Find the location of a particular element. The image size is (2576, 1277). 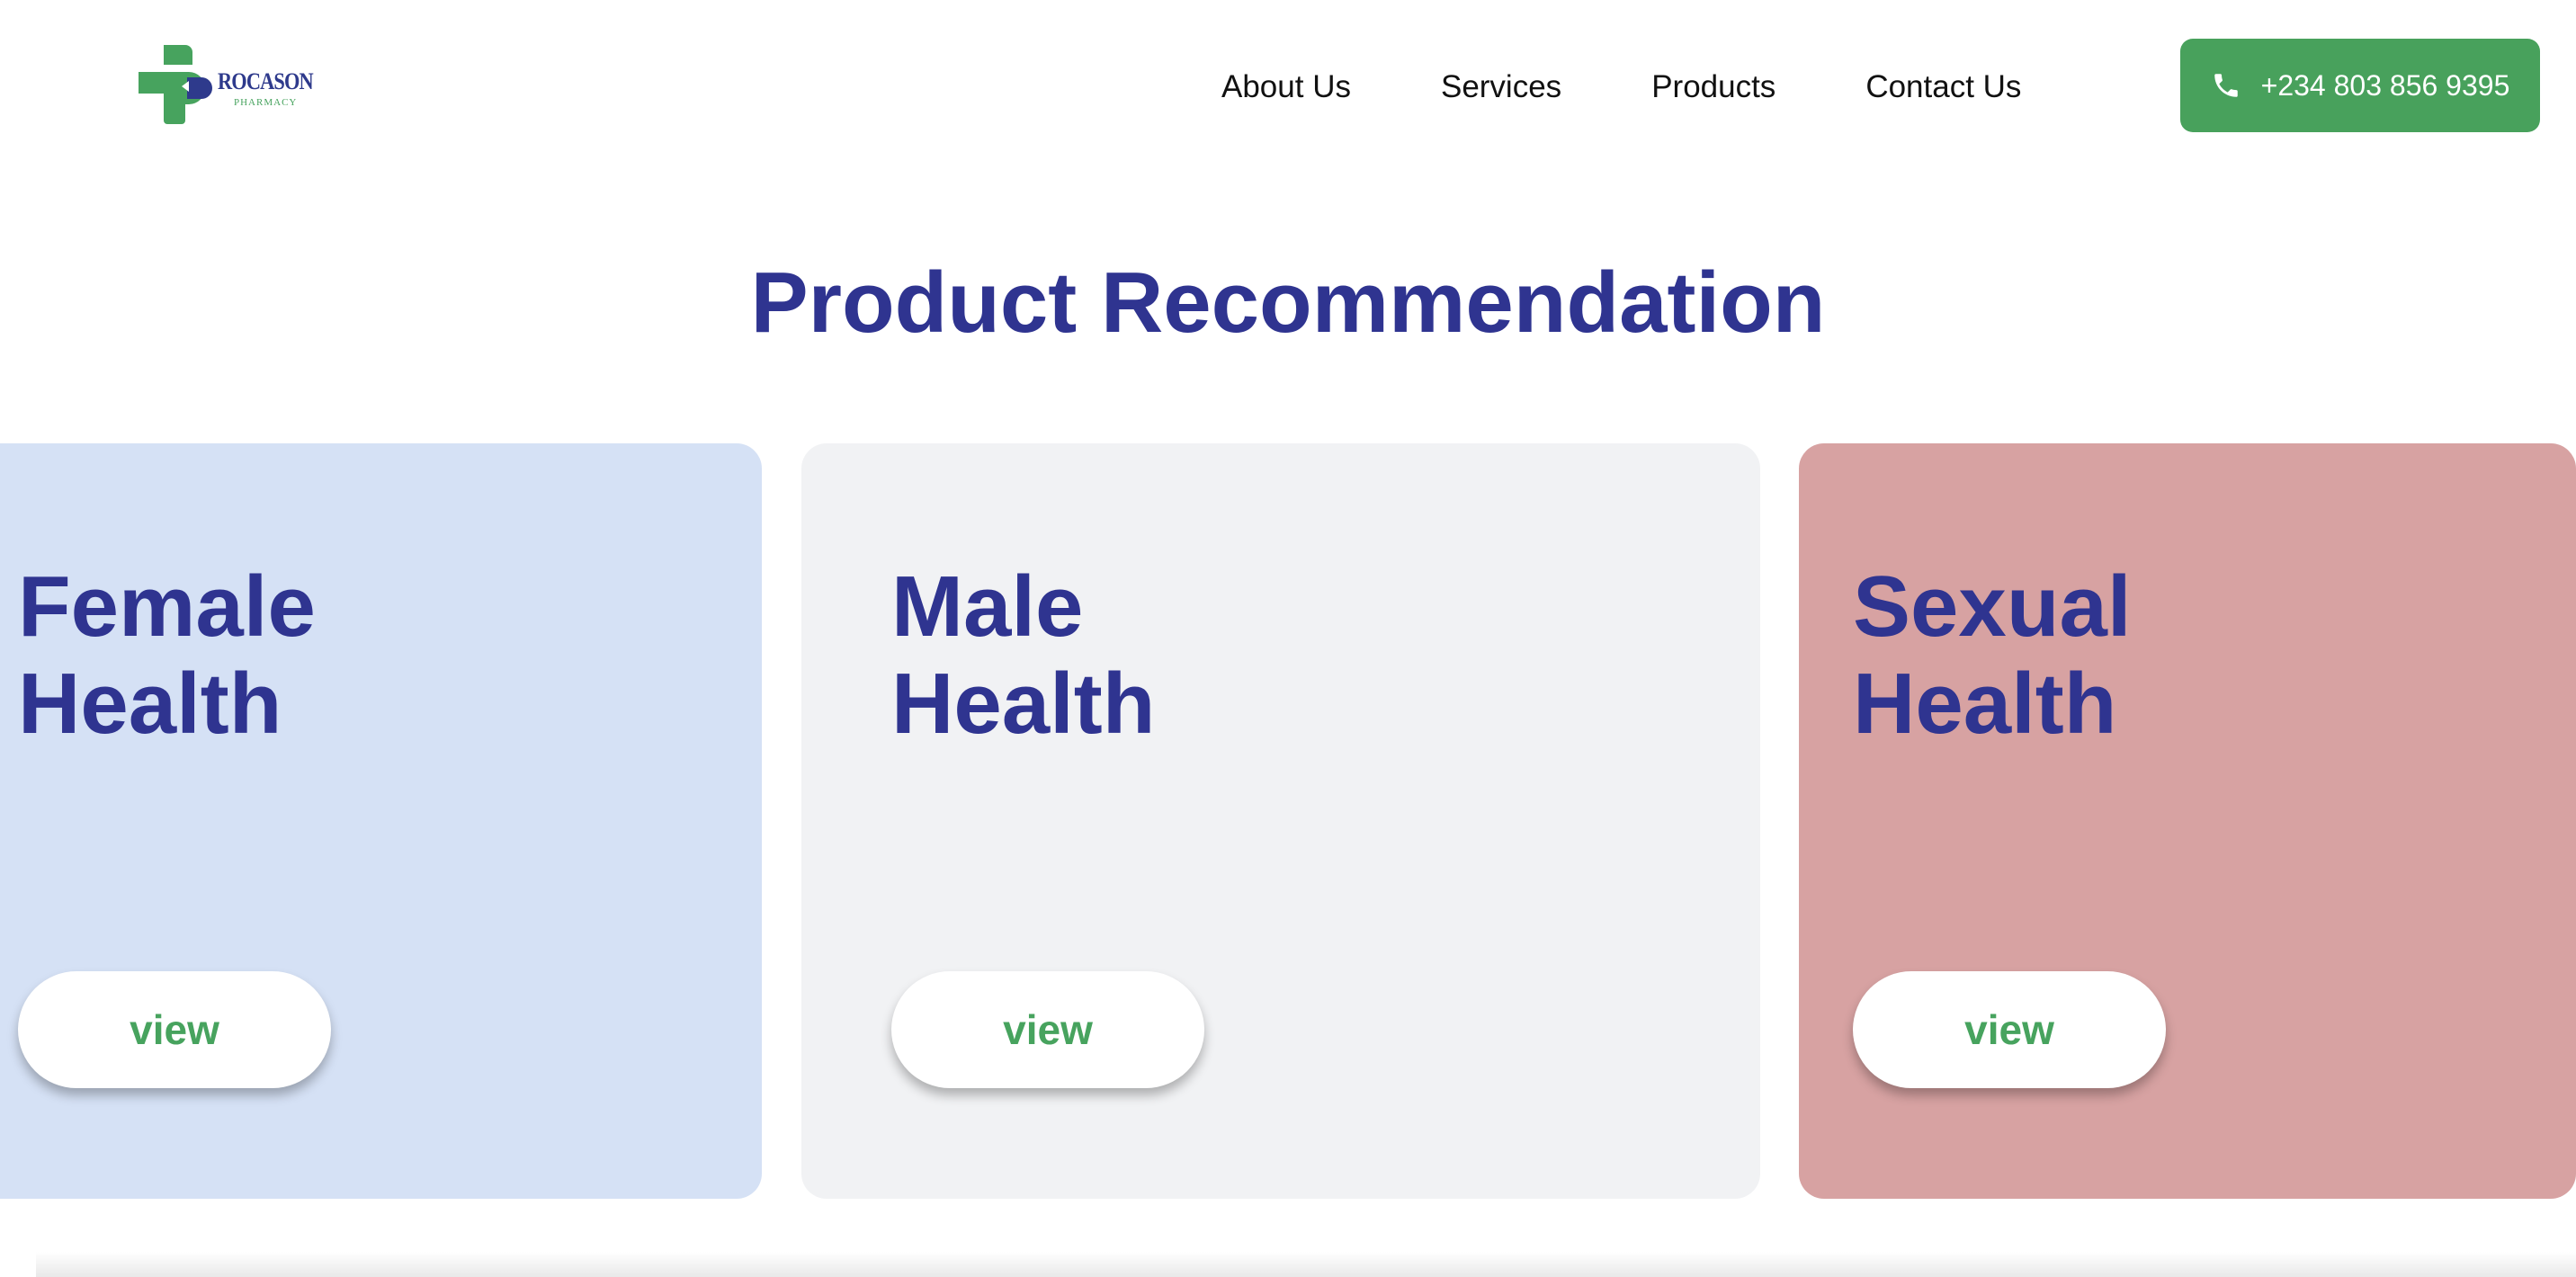

nav-about-us: About Us is located at coordinates (1286, 87).